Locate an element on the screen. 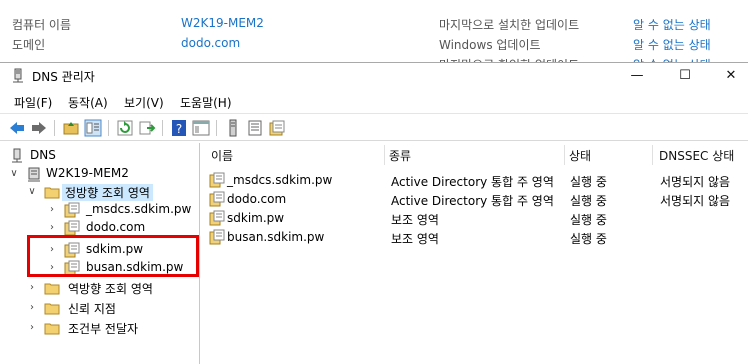 The width and height of the screenshot is (748, 364). refresh-icon is located at coordinates (125, 128).